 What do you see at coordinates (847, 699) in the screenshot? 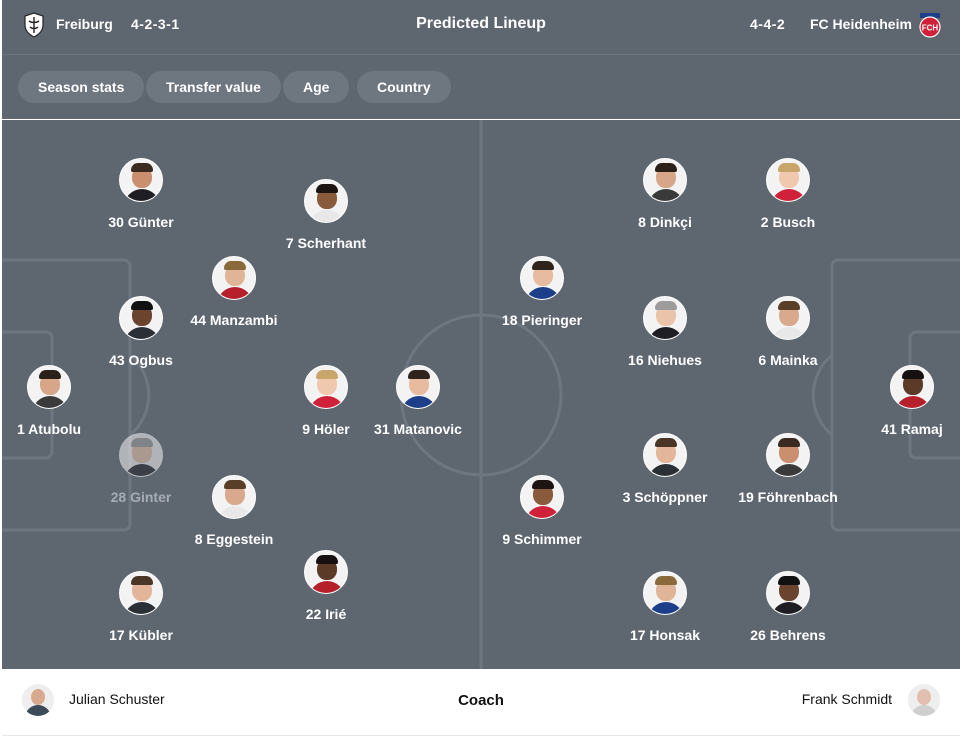
I see `away-coach-name: Frank Schmidt` at bounding box center [847, 699].